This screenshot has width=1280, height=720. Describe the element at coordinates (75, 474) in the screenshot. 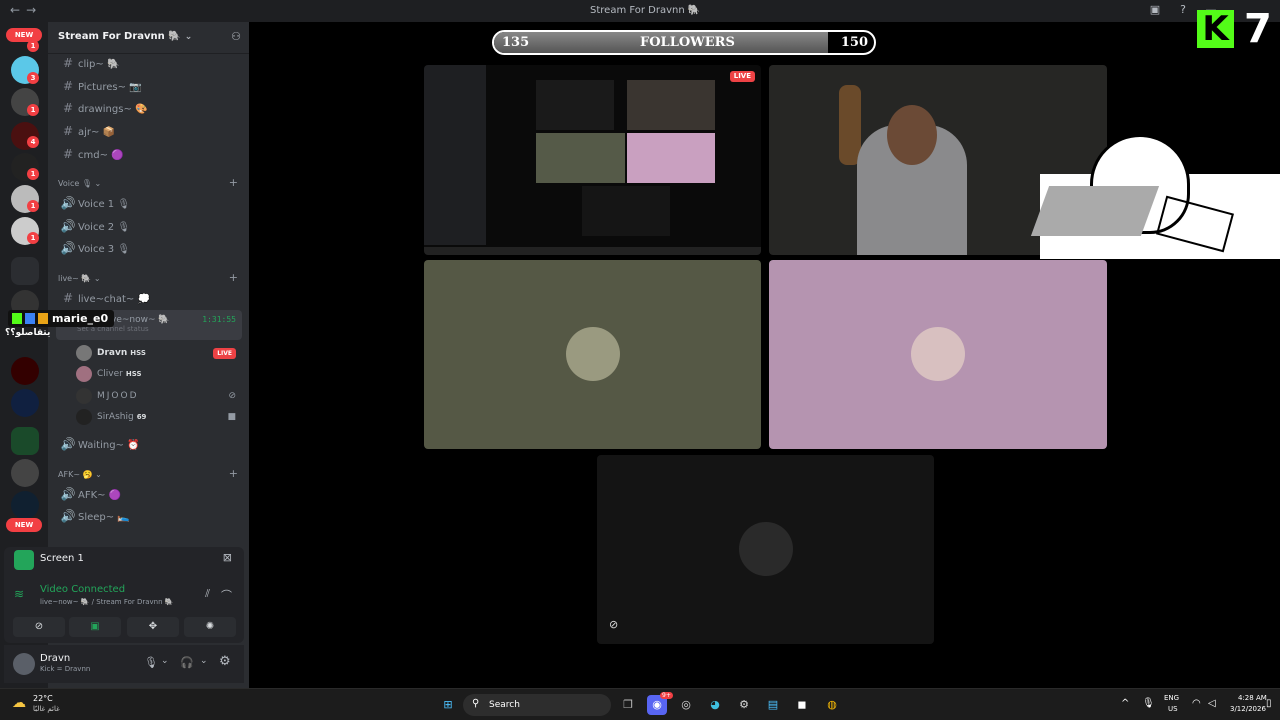

I see `category-label: AFK~ 🥱` at that location.